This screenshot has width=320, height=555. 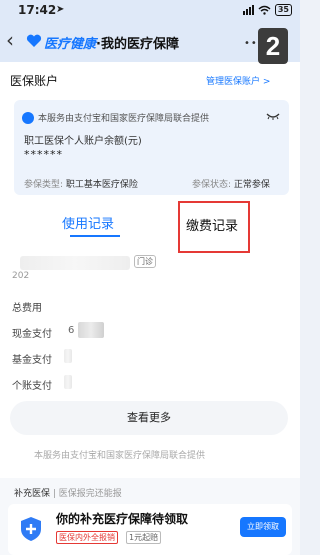 What do you see at coordinates (88, 222) in the screenshot?
I see `tab-use-records: 使用记录` at bounding box center [88, 222].